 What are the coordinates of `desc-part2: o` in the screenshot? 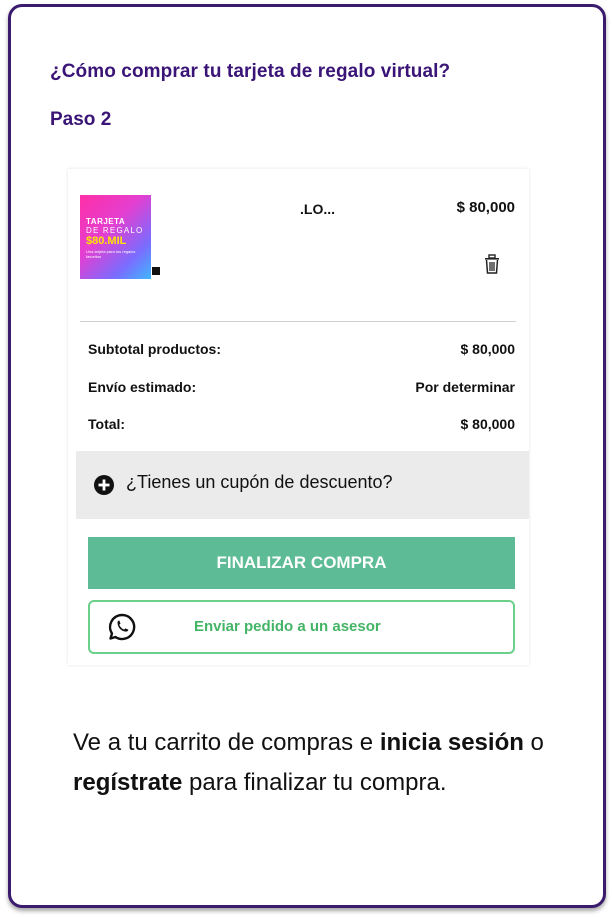 It's located at (533, 742).